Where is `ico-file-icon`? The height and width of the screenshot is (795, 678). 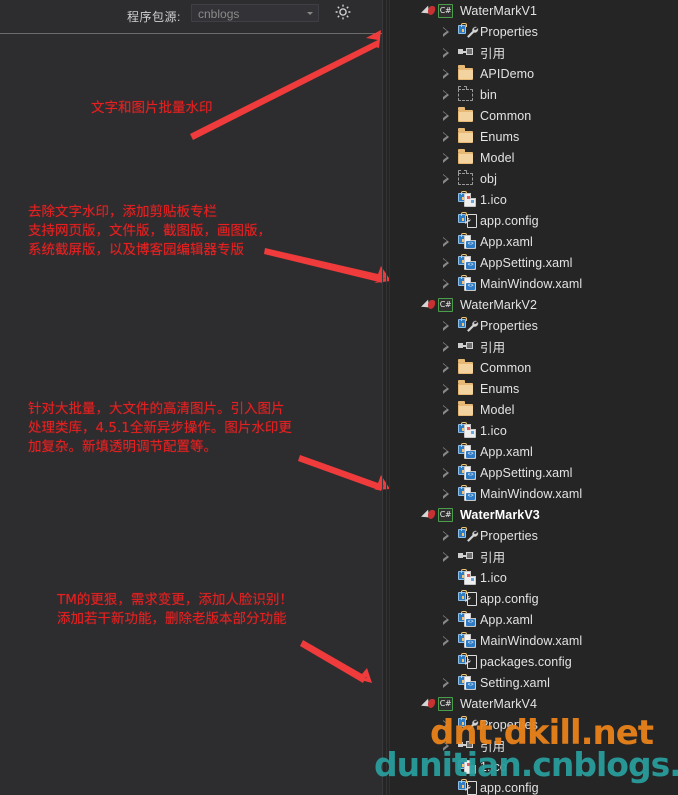 ico-file-icon is located at coordinates (470, 766).